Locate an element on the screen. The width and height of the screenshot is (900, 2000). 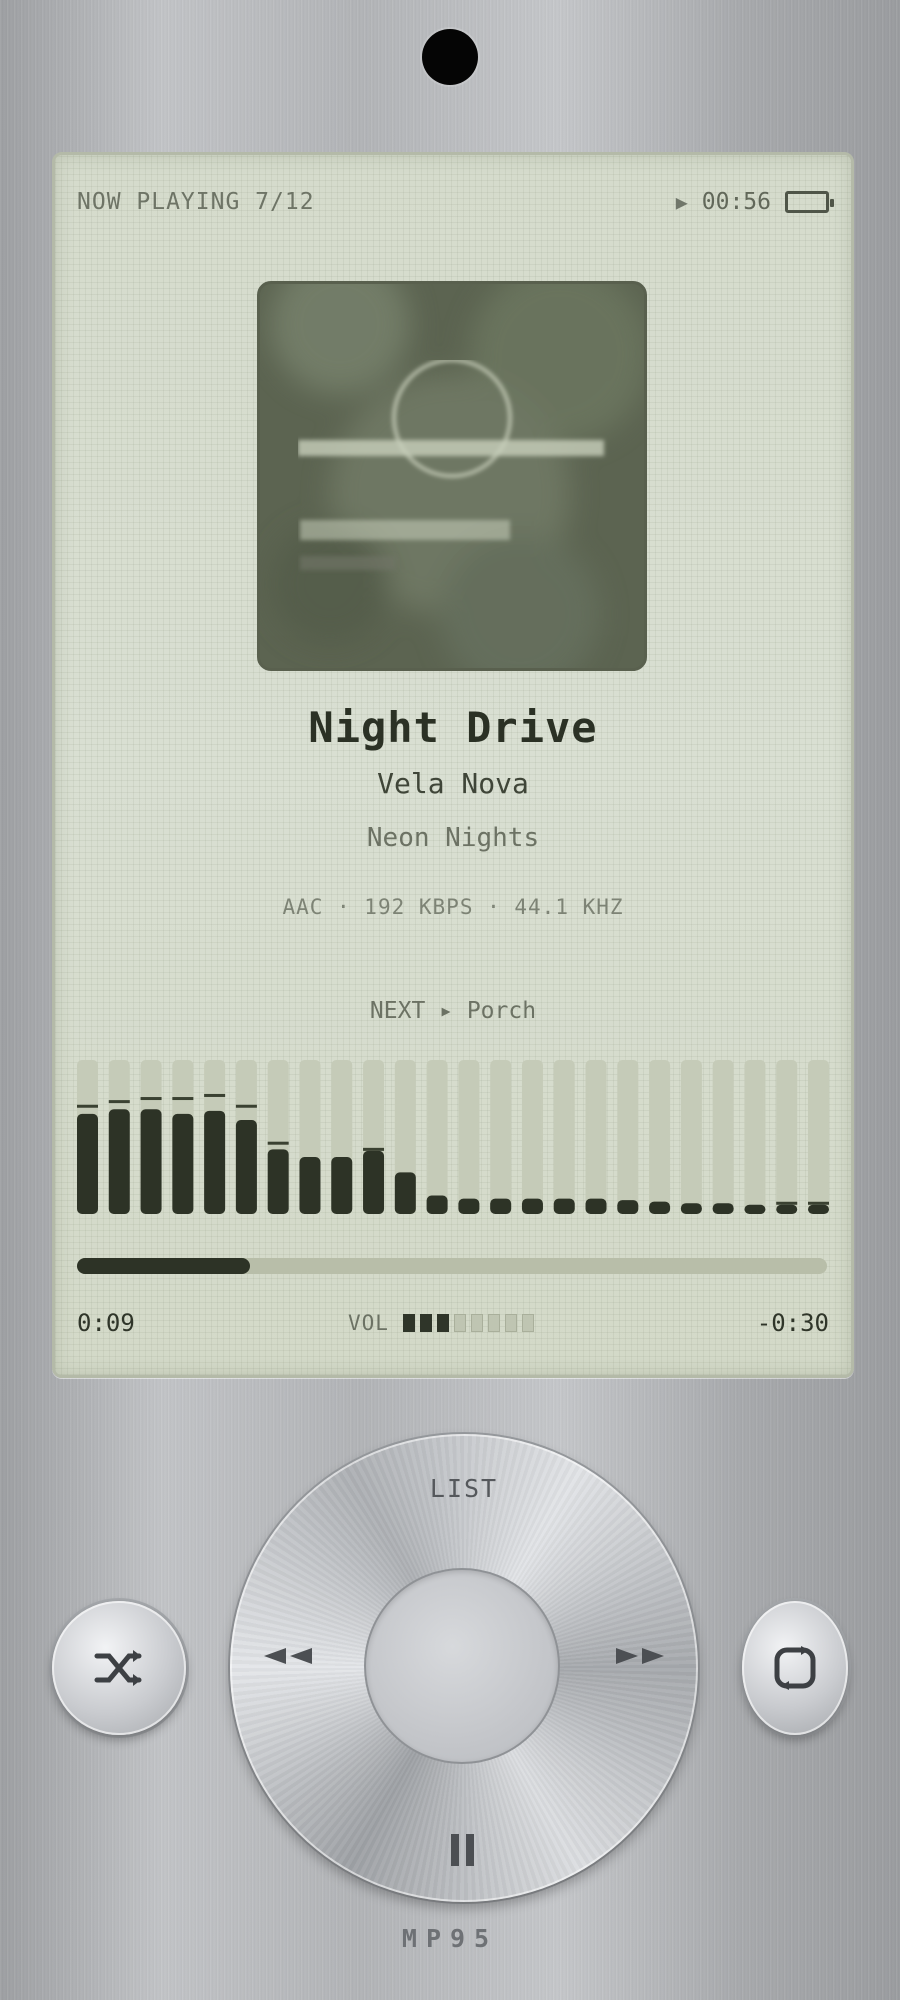
time-remaining: -0:30 is located at coordinates (792, 1323).